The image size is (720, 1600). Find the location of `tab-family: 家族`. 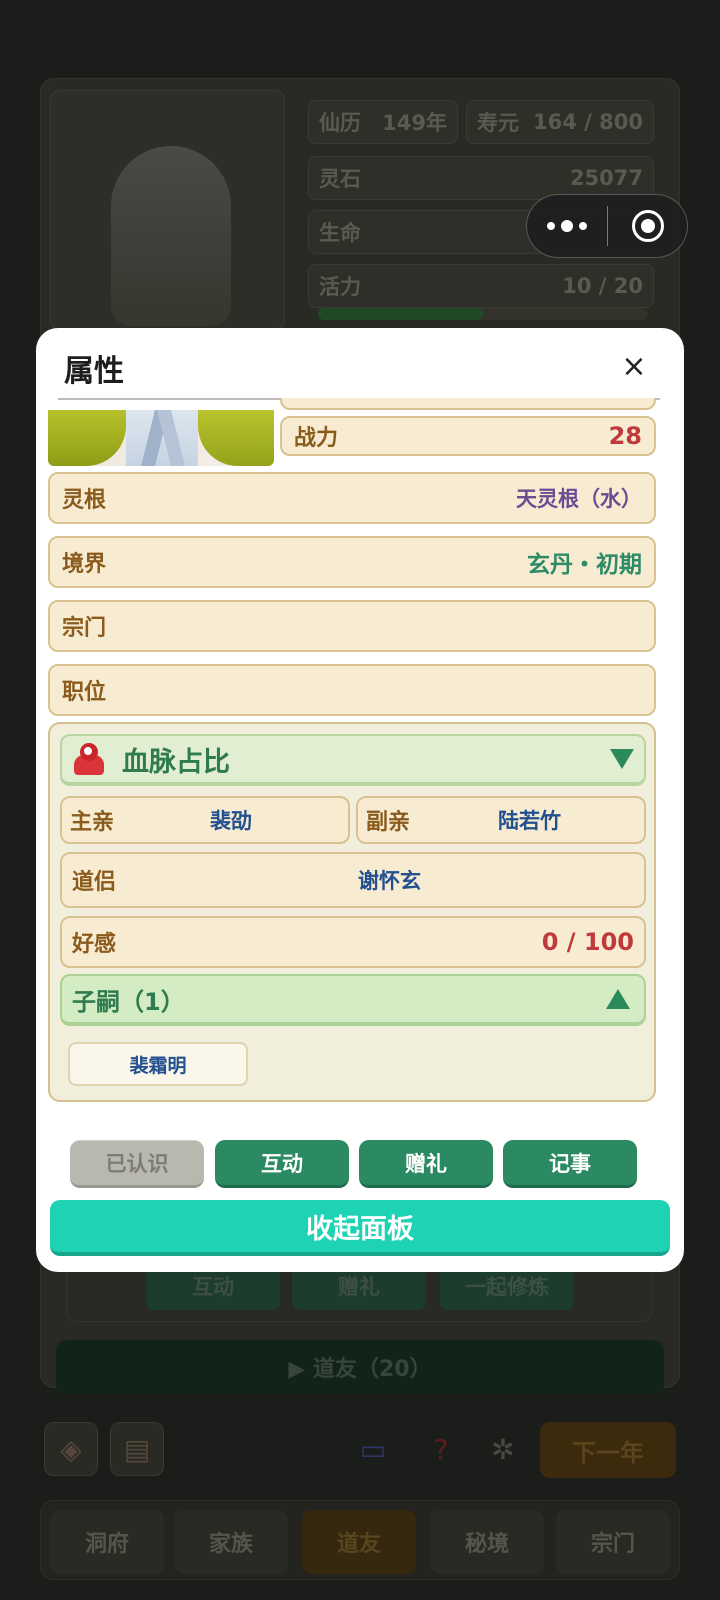

tab-family: 家族 is located at coordinates (231, 1542).